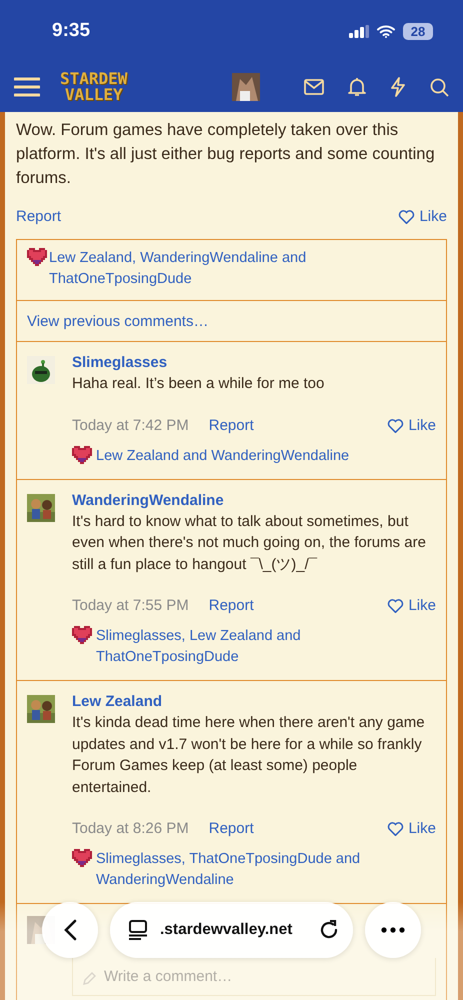 The height and width of the screenshot is (1000, 463). Describe the element at coordinates (254, 362) in the screenshot. I see `comment-author: Slimeglasses` at that location.